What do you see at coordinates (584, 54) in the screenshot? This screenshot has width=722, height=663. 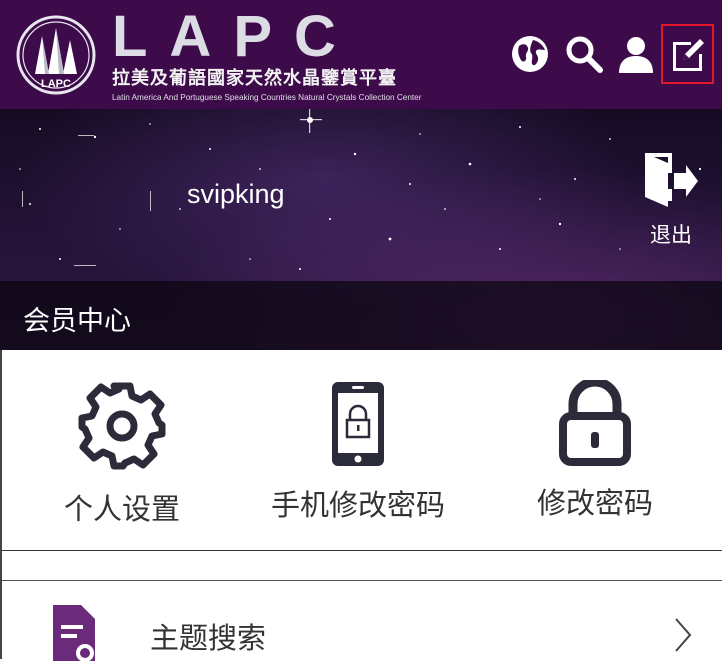 I see `search-icon` at bounding box center [584, 54].